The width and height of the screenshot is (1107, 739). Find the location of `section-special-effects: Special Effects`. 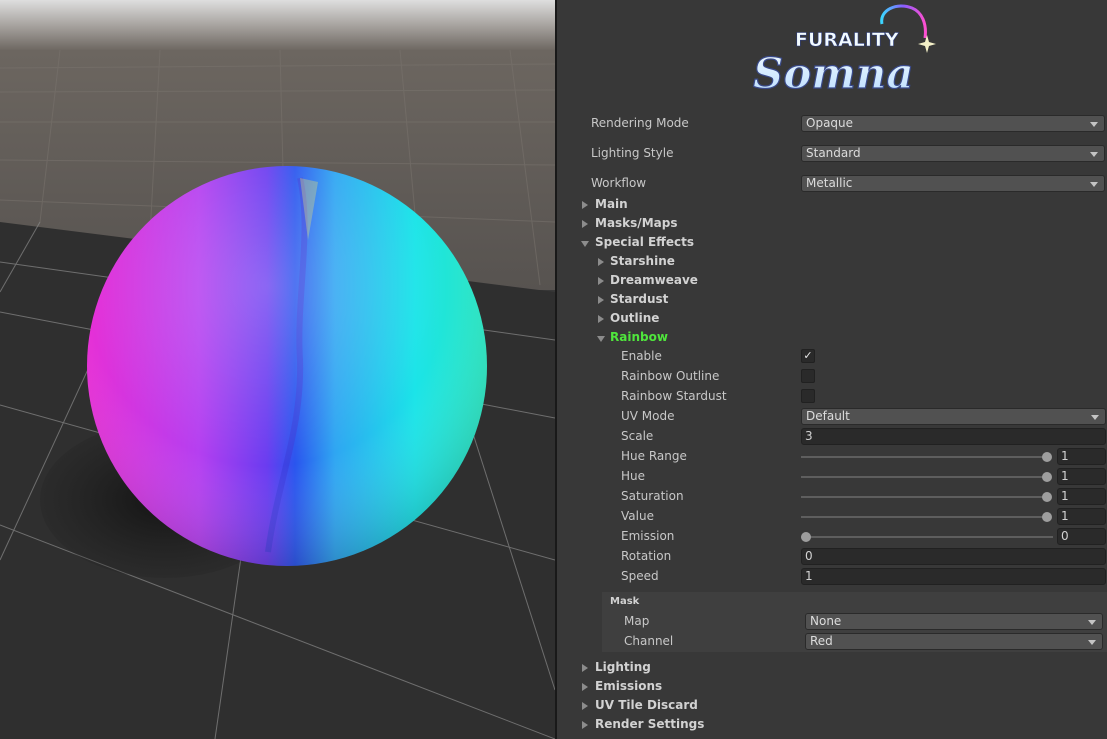

section-special-effects: Special Effects is located at coordinates (832, 242).